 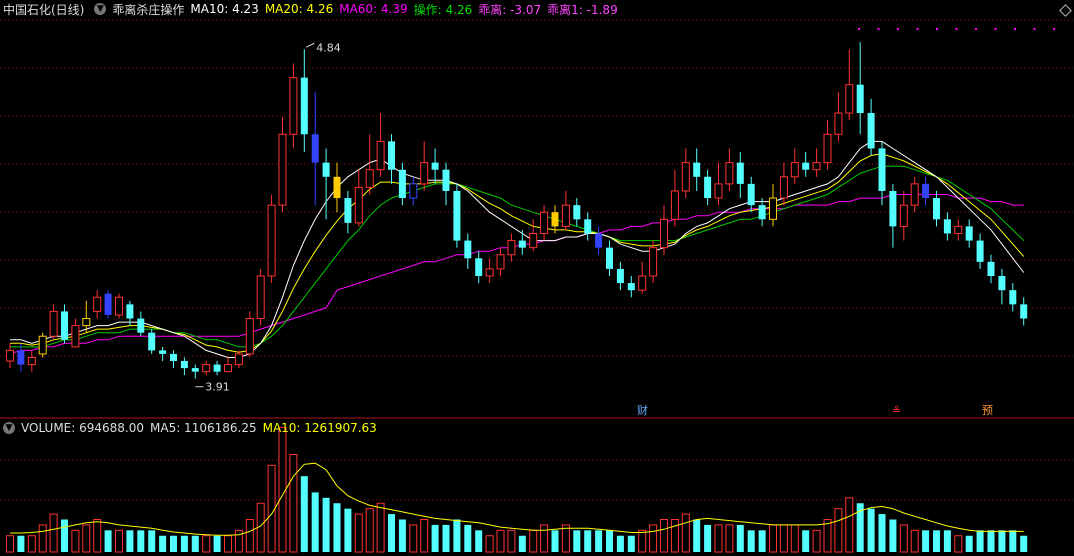 What do you see at coordinates (43, 9) in the screenshot?
I see `stock-title: 中国石化(日线)` at bounding box center [43, 9].